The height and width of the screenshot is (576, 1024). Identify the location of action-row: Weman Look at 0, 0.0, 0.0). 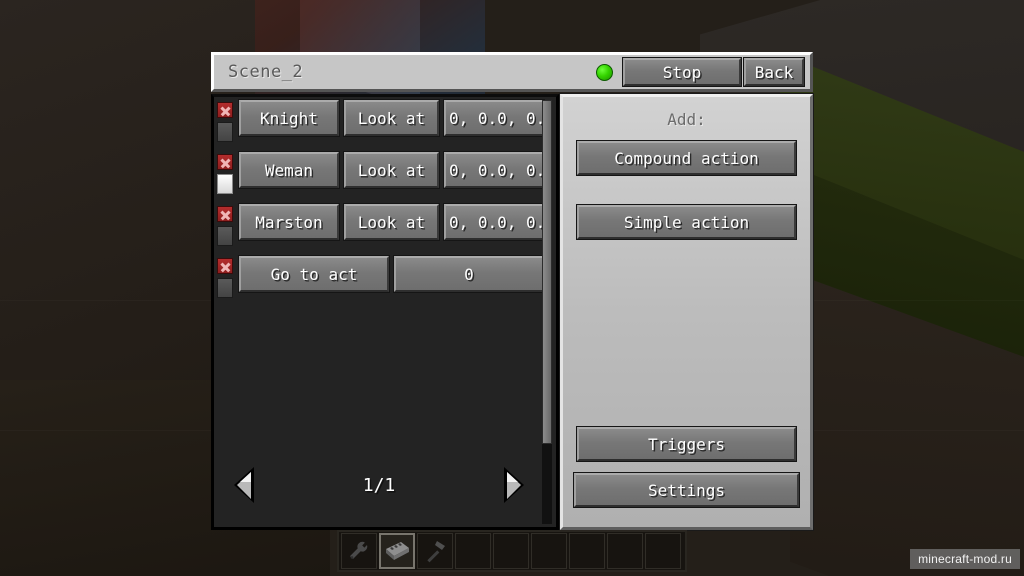
(381, 174).